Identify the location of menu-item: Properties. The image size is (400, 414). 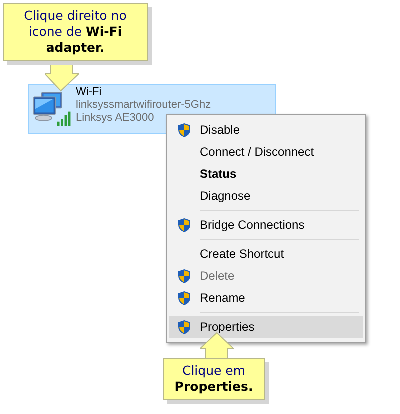
(266, 327).